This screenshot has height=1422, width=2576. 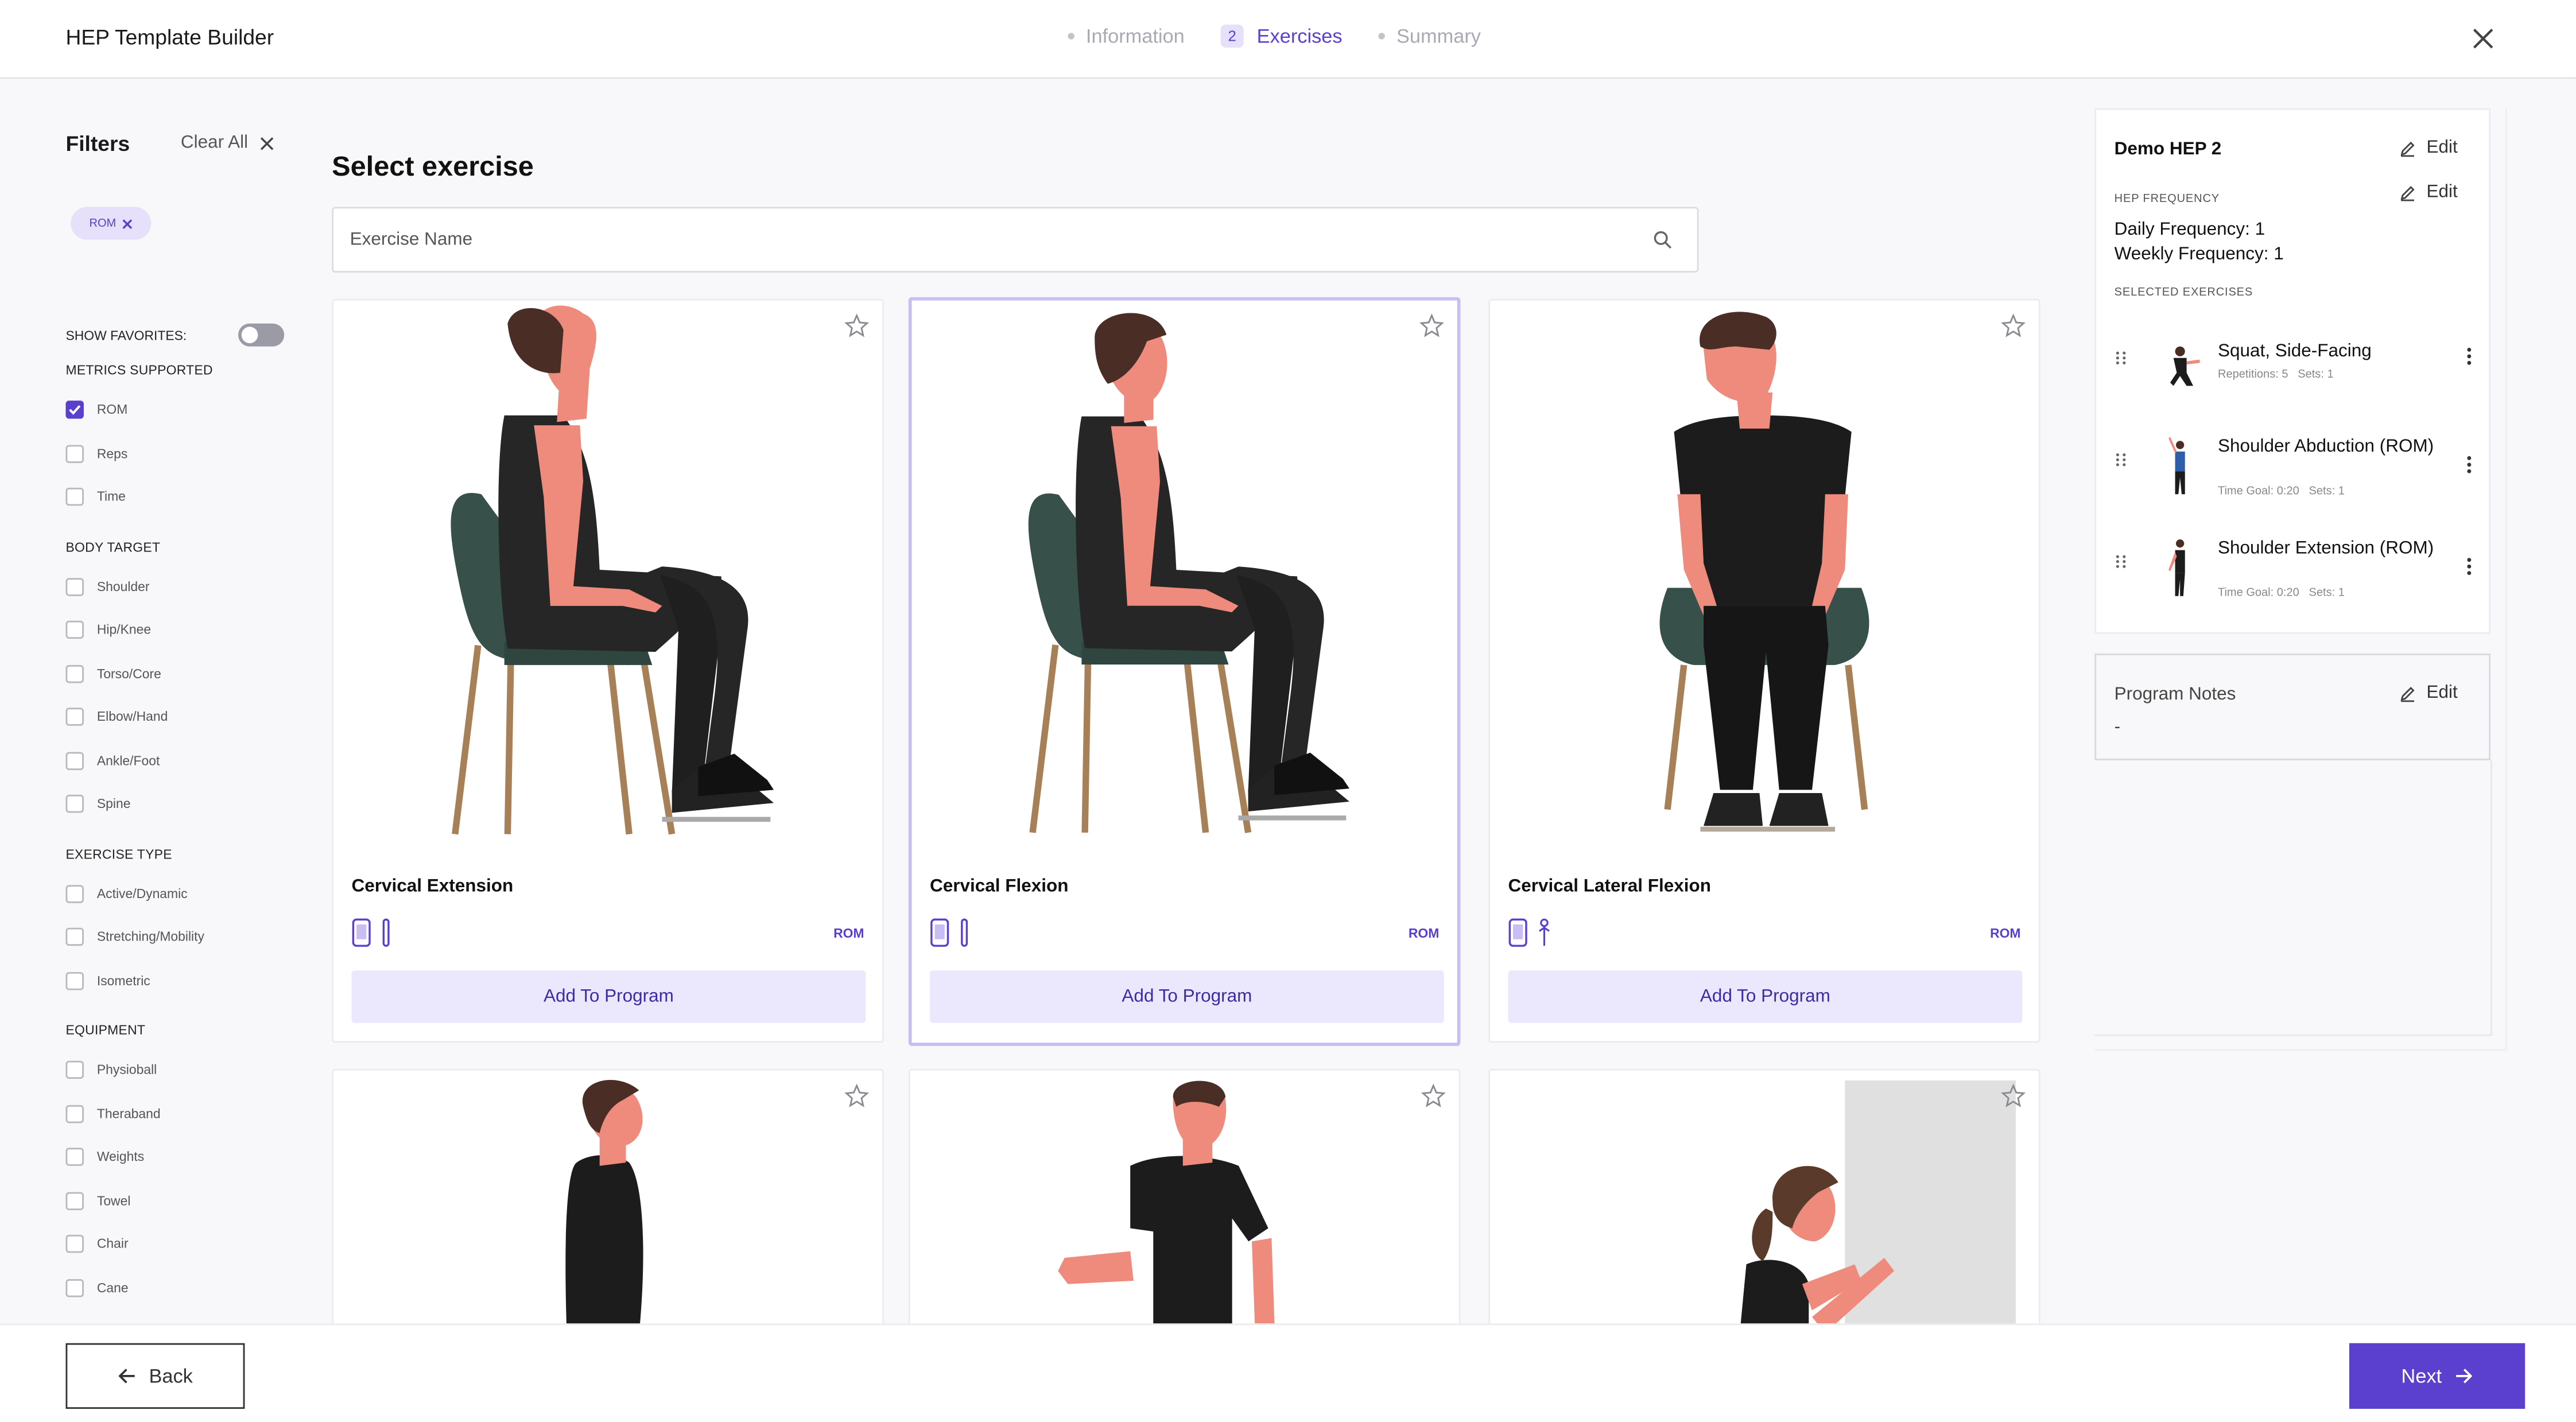 What do you see at coordinates (116, 717) in the screenshot?
I see `filter-option-elbow-hand: Elbow/Hand` at bounding box center [116, 717].